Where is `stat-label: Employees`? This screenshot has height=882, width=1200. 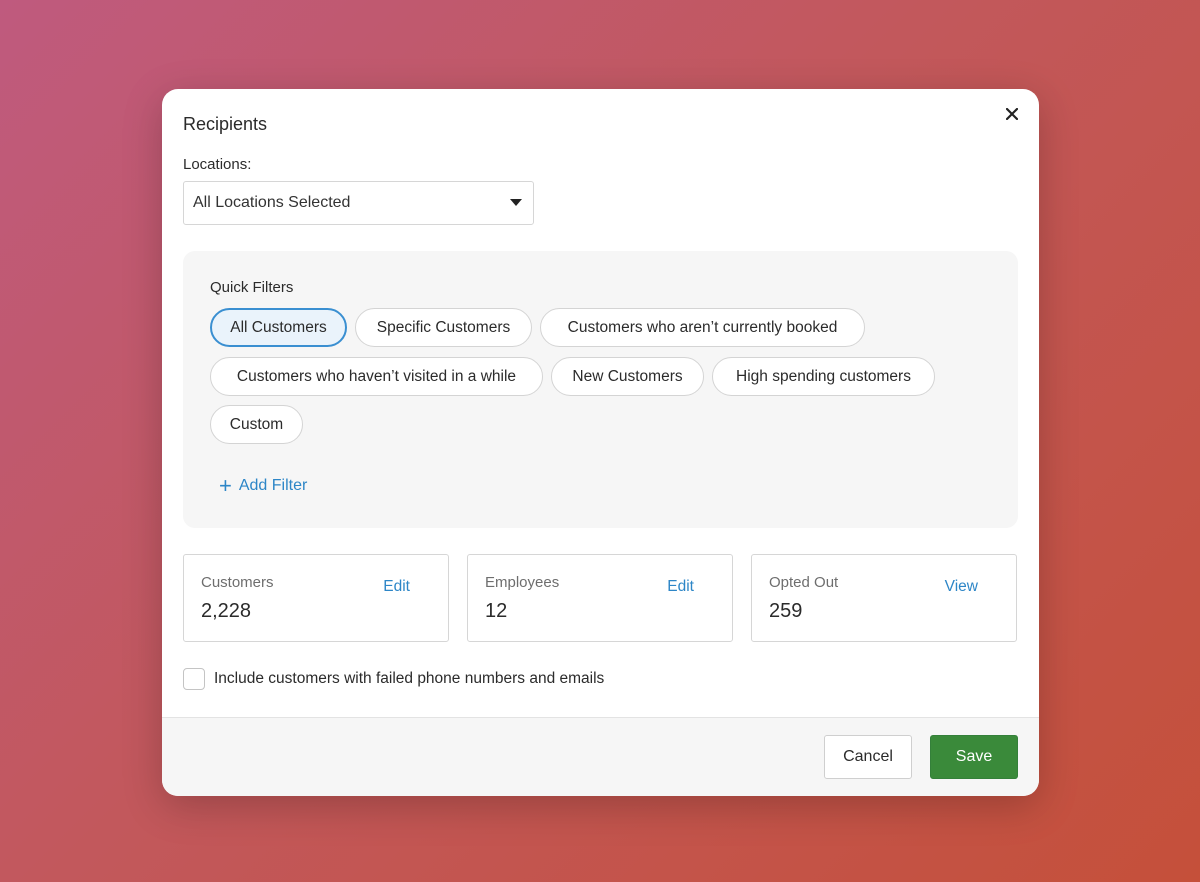
stat-label: Employees is located at coordinates (522, 582).